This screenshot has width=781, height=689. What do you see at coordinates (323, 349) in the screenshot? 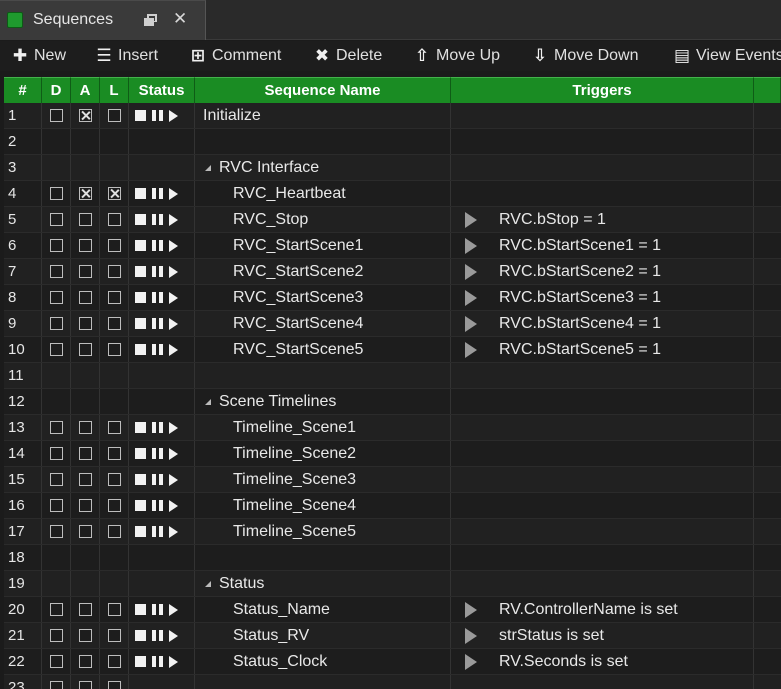
I see `sequence-name-cell: RVC_StartScene5` at bounding box center [323, 349].